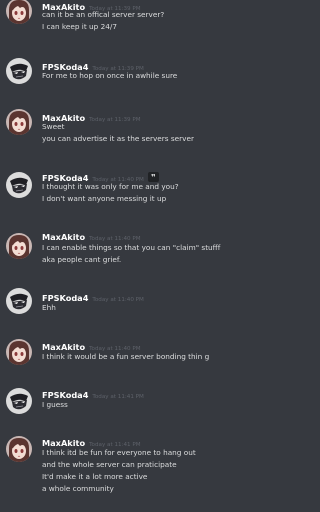 This screenshot has height=512, width=320. Describe the element at coordinates (104, 198) in the screenshot. I see `message-text: I don't want anyone messing it up` at that location.